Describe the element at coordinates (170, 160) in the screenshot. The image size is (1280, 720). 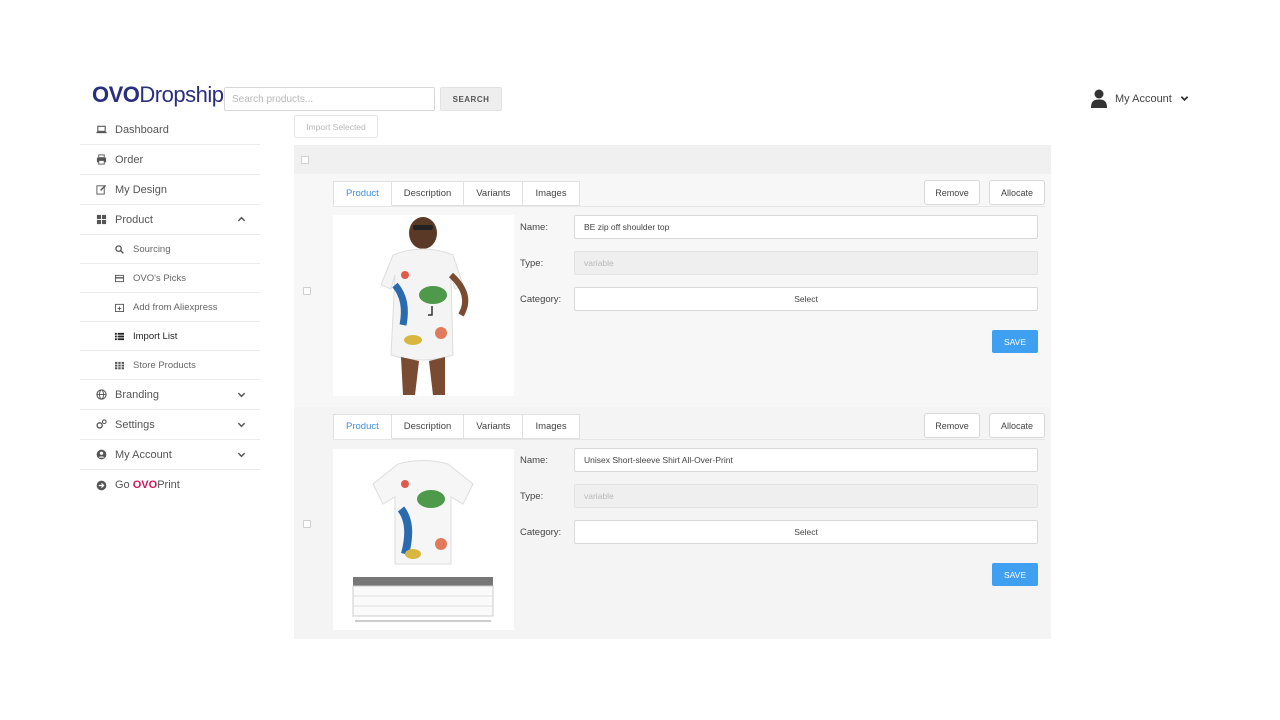
I see `sidebar-item-order: Order` at that location.